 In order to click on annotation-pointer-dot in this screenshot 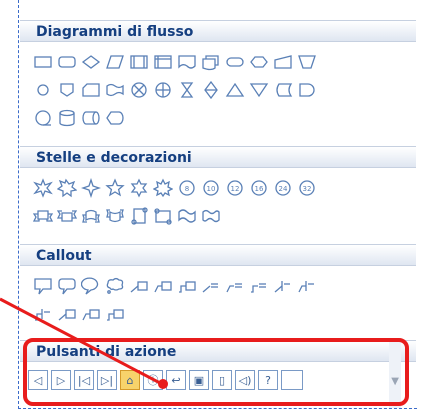, I will do `click(163, 384)`.